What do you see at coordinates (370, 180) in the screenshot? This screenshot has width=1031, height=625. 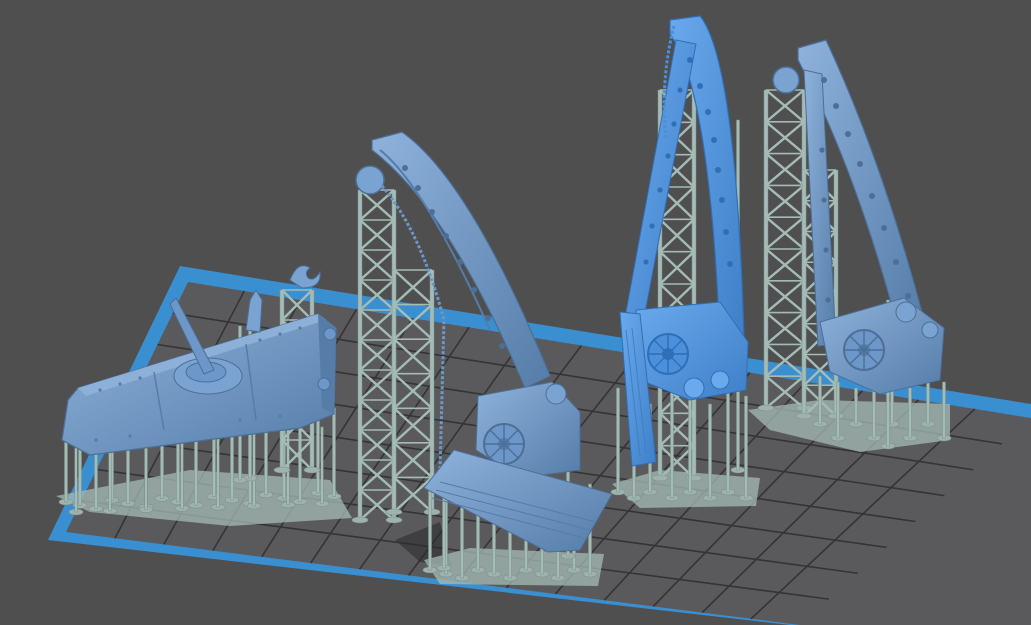 I see `crane-pulley` at bounding box center [370, 180].